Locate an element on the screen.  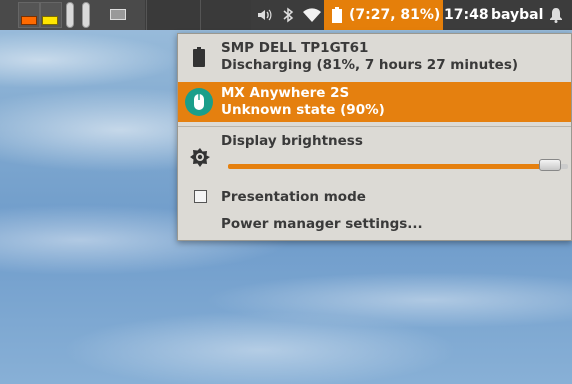
workspace-pager is located at coordinates (72, 15).